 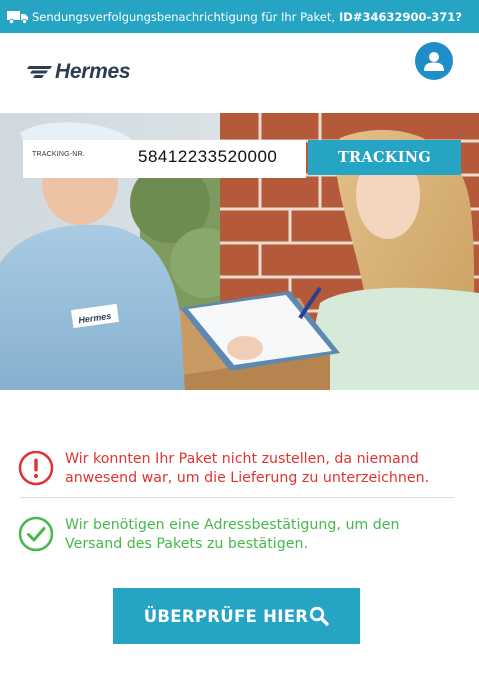 What do you see at coordinates (319, 616) in the screenshot?
I see `search-icon` at bounding box center [319, 616].